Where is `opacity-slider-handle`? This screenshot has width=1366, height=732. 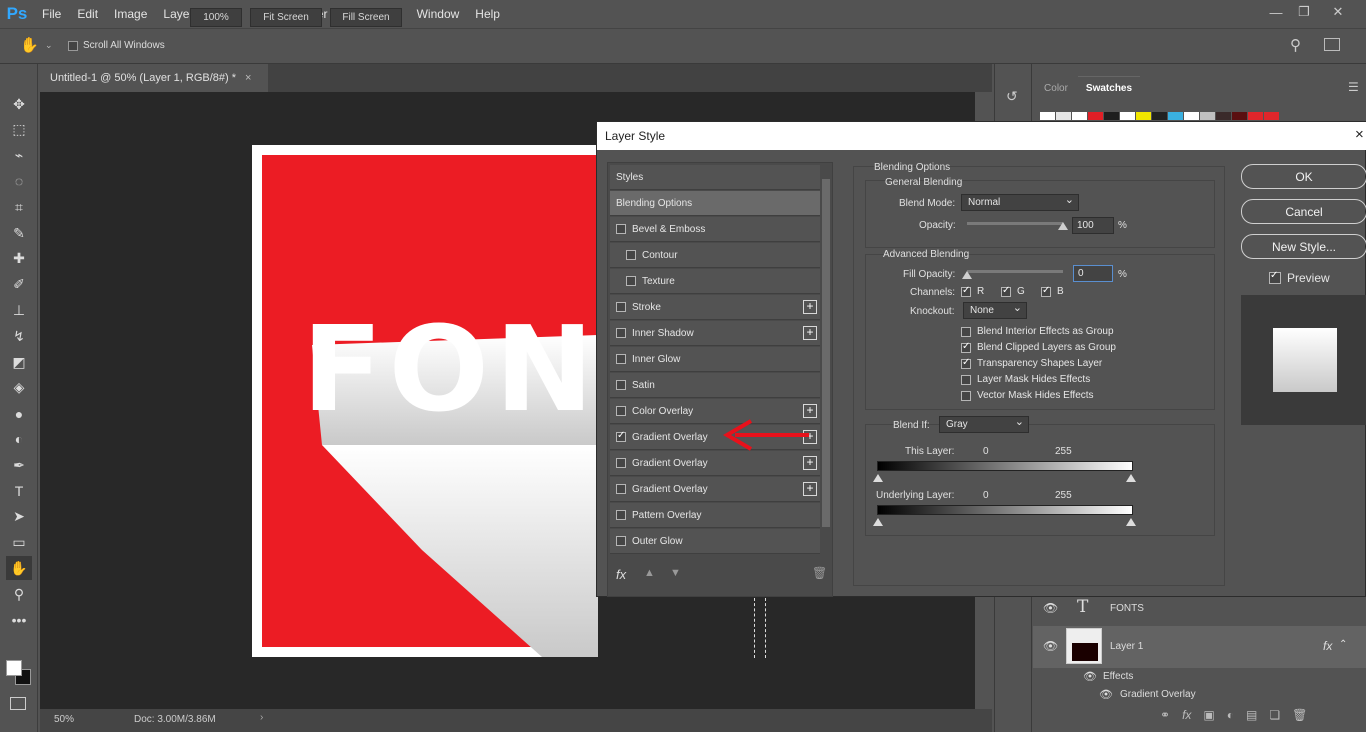
opacity-slider-handle is located at coordinates (1063, 226).